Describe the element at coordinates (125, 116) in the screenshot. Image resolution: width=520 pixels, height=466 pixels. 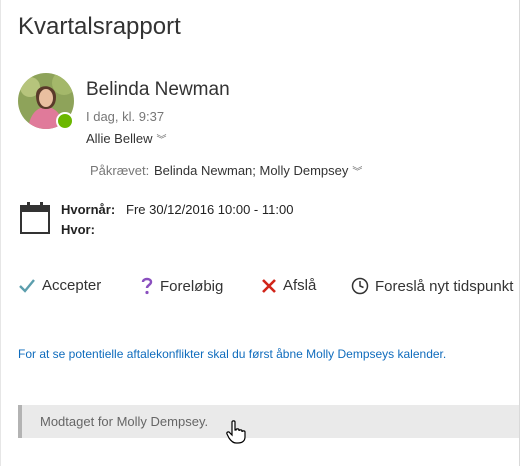
I see `sent-time: I dag, kl. 9:37` at that location.